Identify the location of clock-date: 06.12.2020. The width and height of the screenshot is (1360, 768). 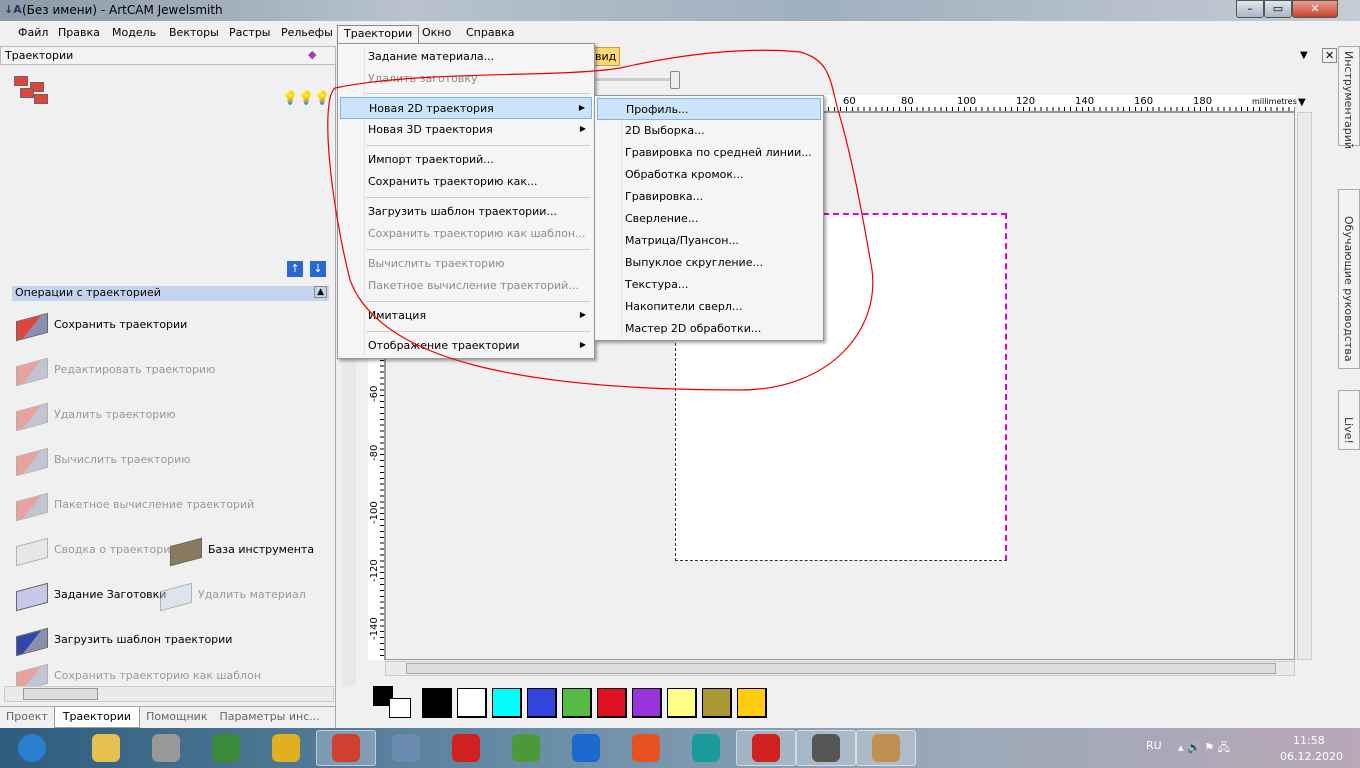
(1311, 756).